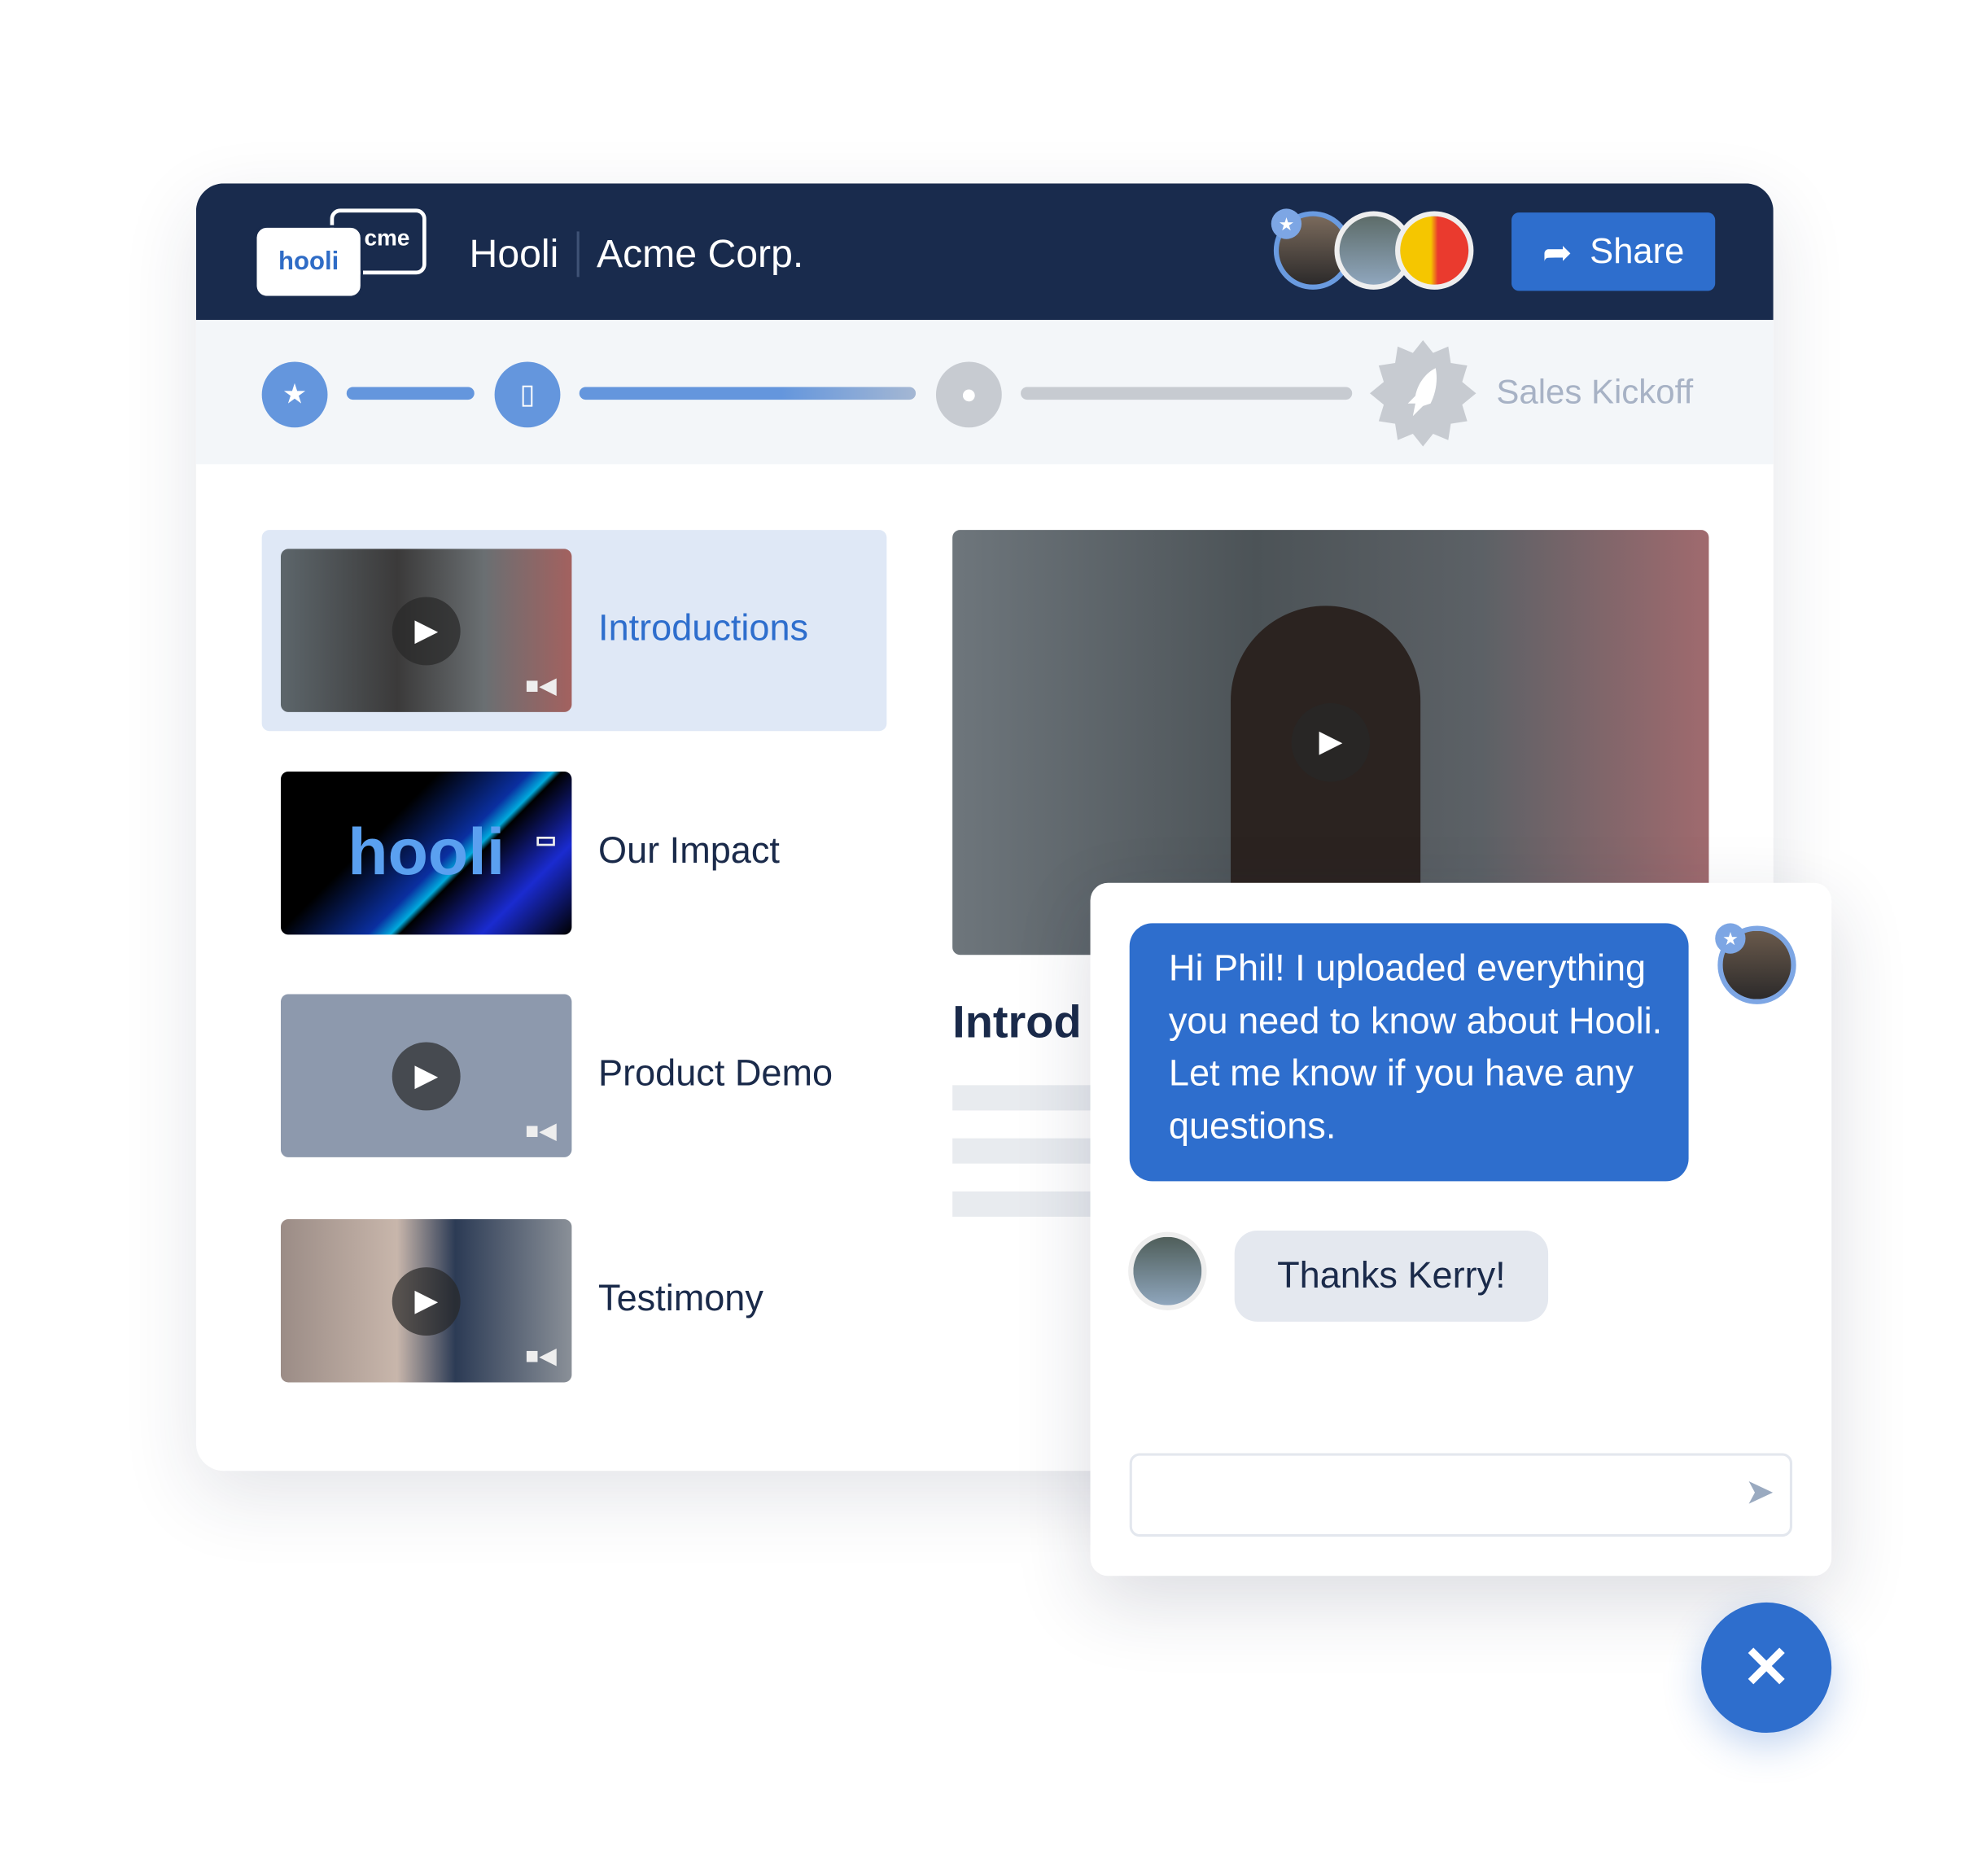  I want to click on playlist-item-testimony: ▶ ■◀ Testimony, so click(574, 1301).